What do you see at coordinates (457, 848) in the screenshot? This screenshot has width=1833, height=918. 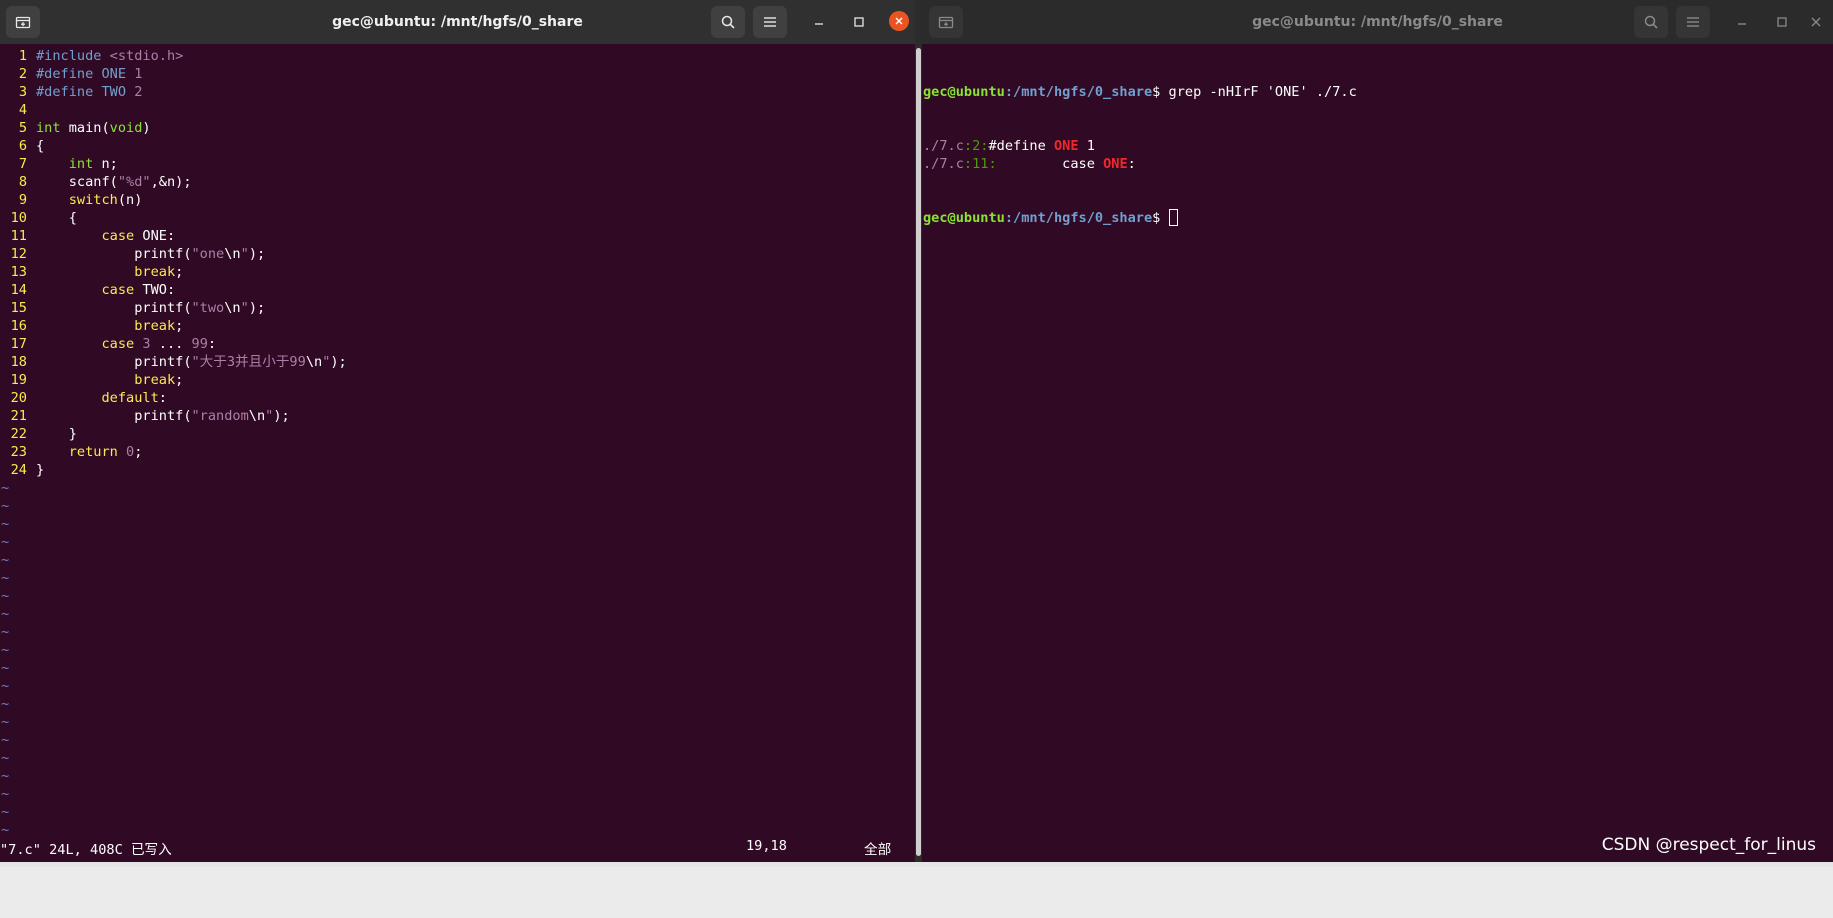 I see `vim-status-line: "7.c" 24L, 408C 已写入 19,18 全部` at bounding box center [457, 848].